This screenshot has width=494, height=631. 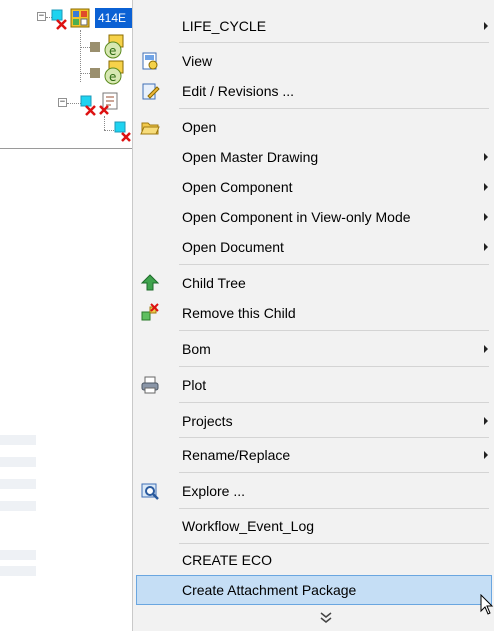 I want to click on view-icon, so click(x=150, y=61).